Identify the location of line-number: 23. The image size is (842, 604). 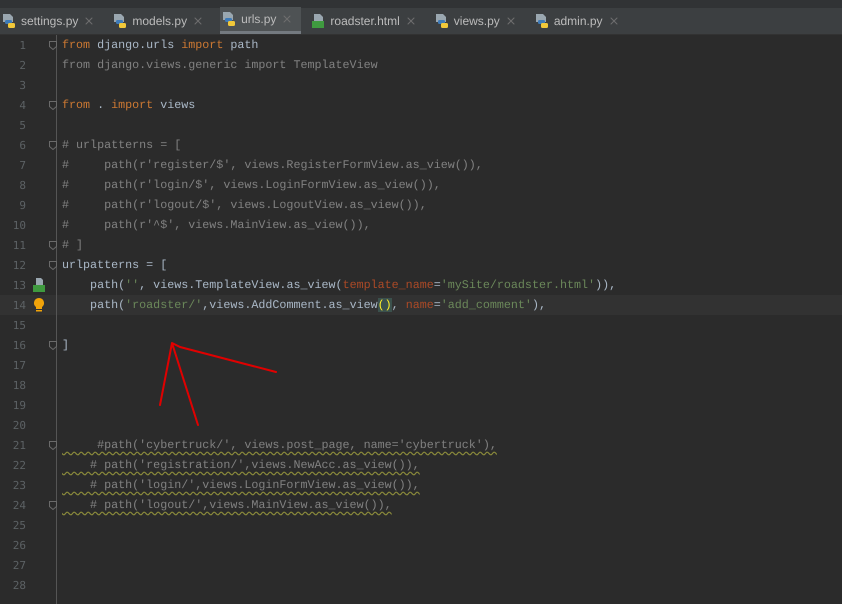
(19, 485).